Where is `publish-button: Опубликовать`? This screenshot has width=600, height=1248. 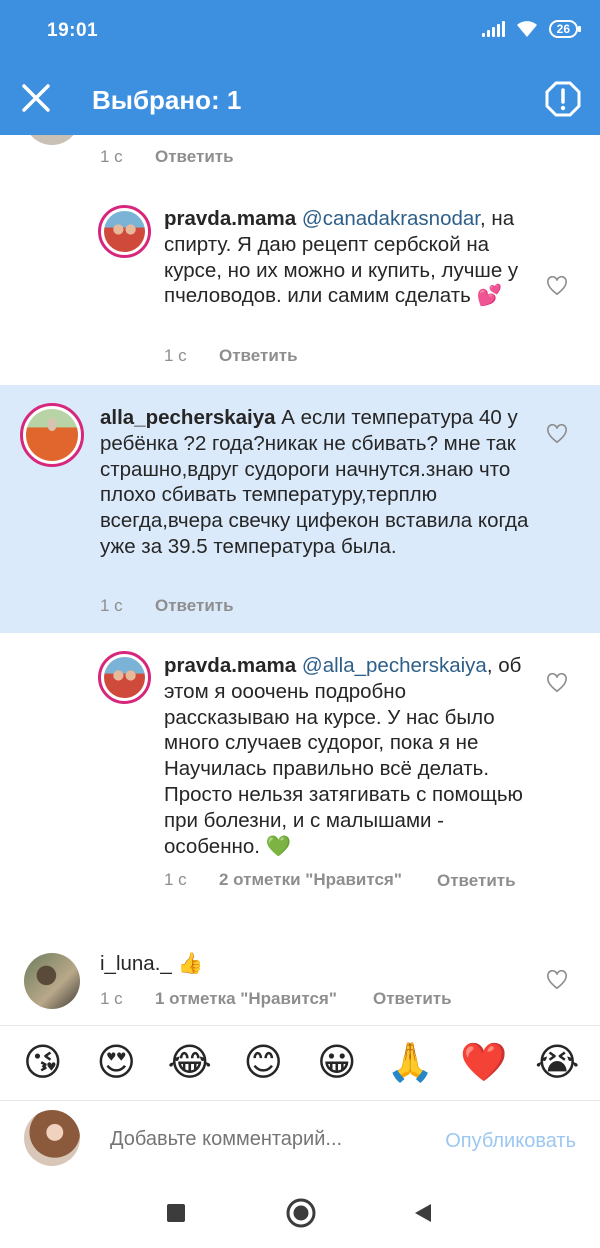 publish-button: Опубликовать is located at coordinates (510, 1141).